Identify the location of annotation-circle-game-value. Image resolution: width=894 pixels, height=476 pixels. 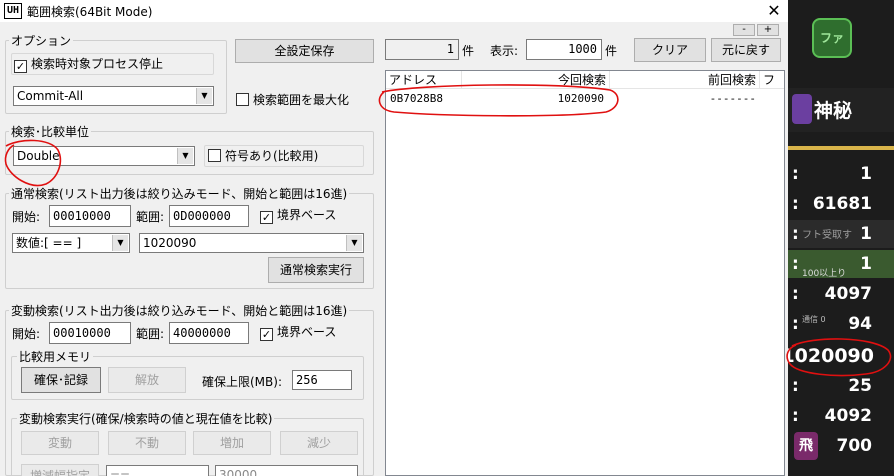
(839, 357).